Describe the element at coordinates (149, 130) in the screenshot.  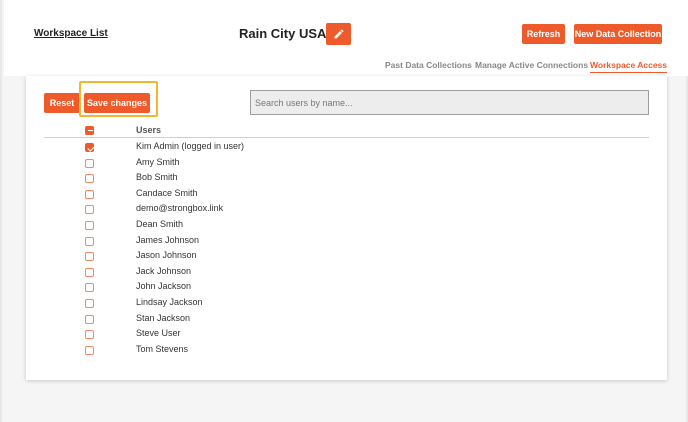
I see `users-column-header: Users` at that location.